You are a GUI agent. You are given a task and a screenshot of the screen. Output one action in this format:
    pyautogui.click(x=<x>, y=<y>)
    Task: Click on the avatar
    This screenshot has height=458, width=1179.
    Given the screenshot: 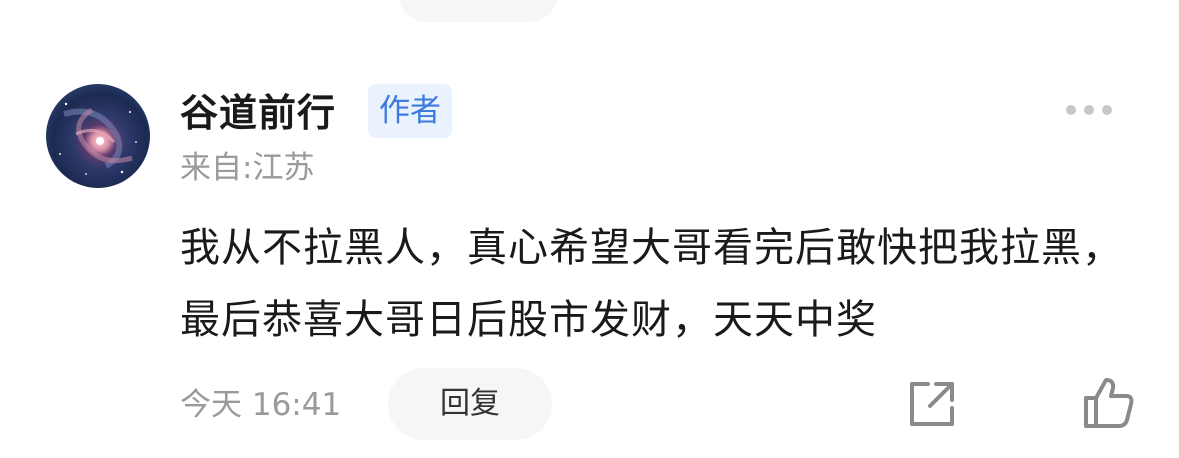 What is the action you would take?
    pyautogui.click(x=98, y=136)
    